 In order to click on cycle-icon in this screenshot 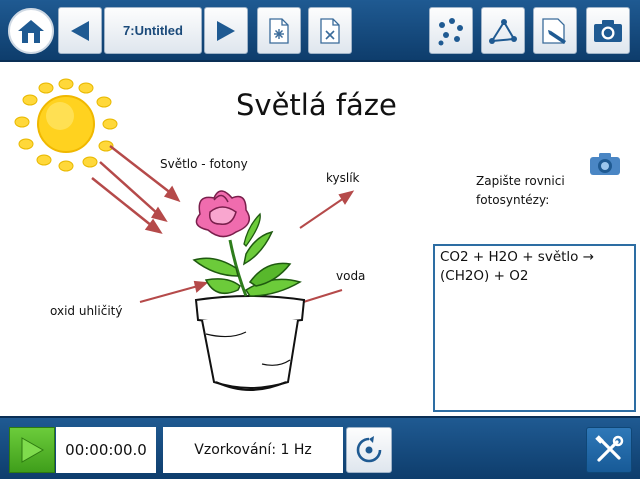, I will do `click(369, 449)`.